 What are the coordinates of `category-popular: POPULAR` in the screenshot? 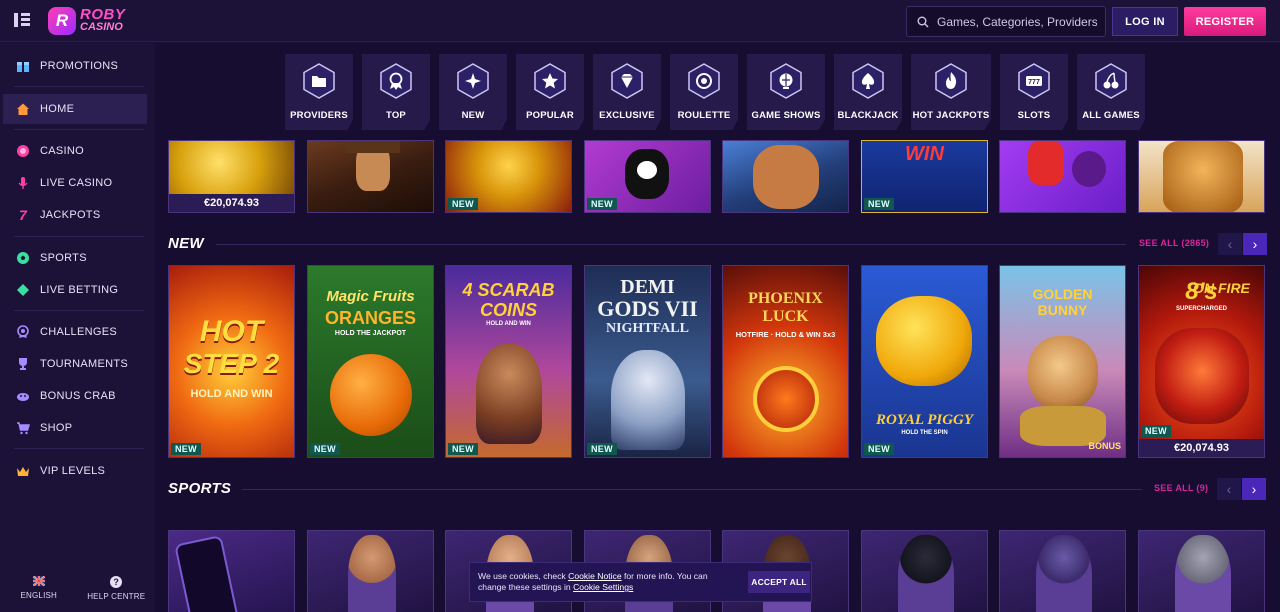 It's located at (550, 92).